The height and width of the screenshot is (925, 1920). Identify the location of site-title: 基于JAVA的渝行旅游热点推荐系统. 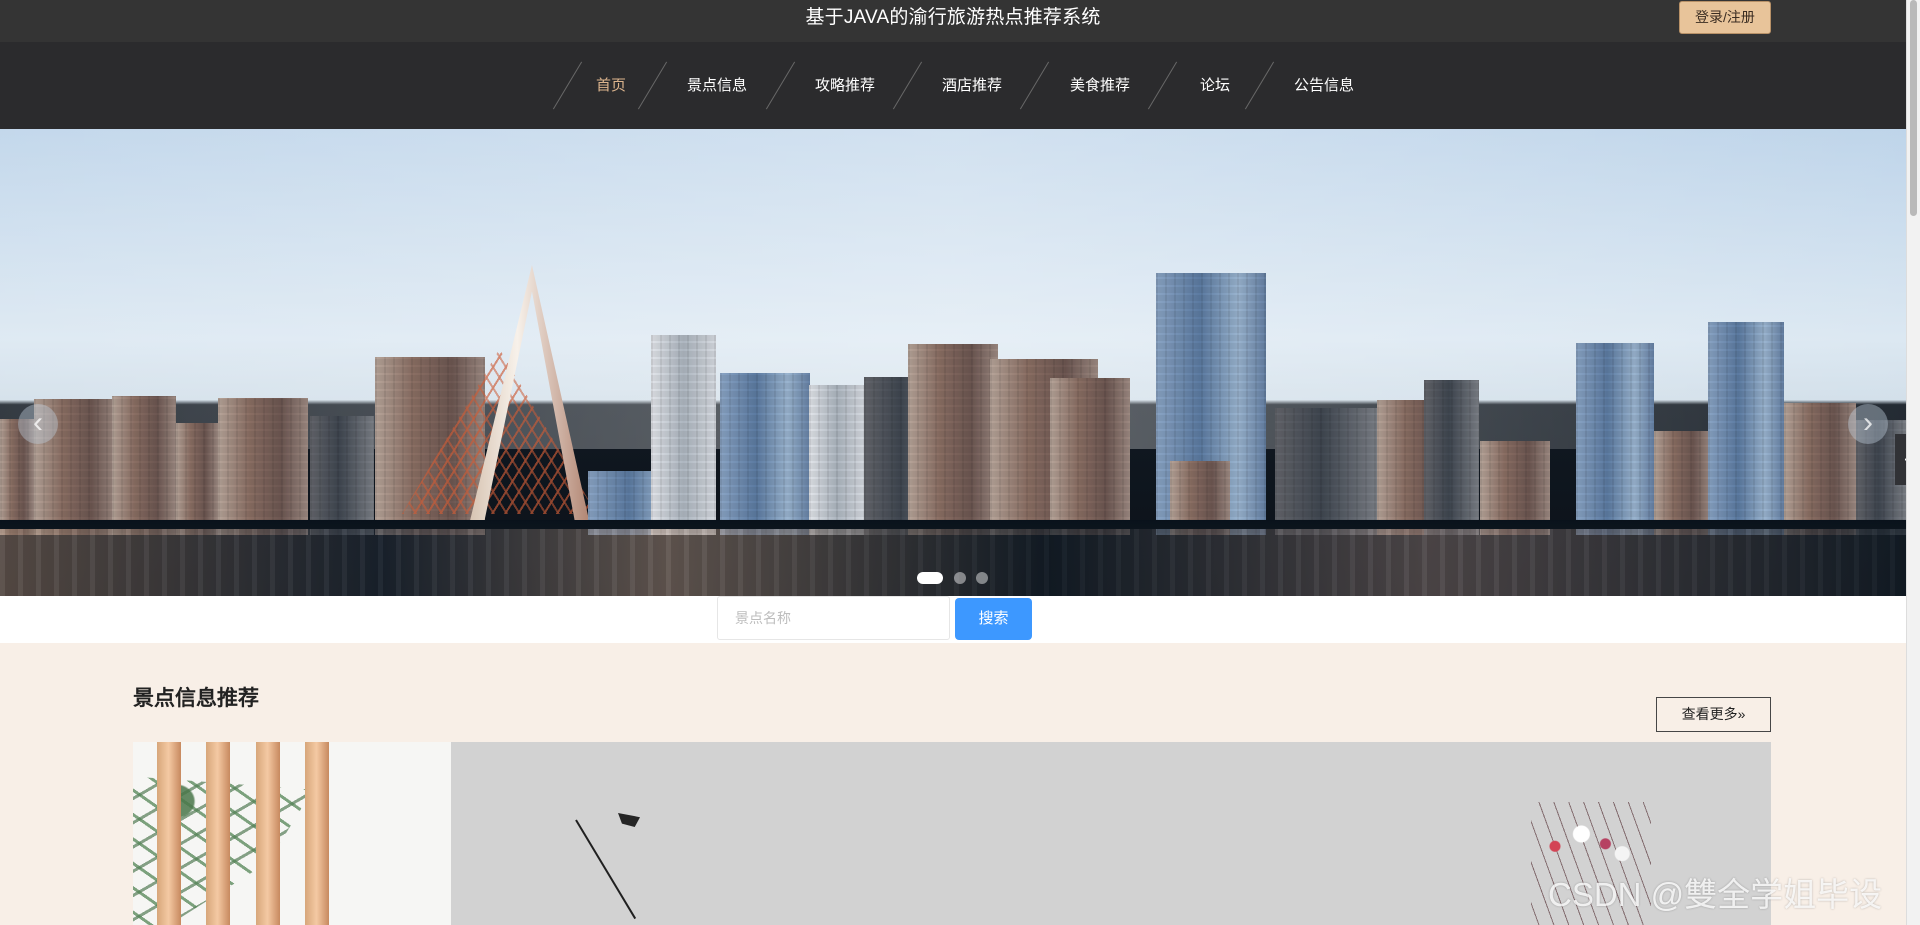
(953, 17).